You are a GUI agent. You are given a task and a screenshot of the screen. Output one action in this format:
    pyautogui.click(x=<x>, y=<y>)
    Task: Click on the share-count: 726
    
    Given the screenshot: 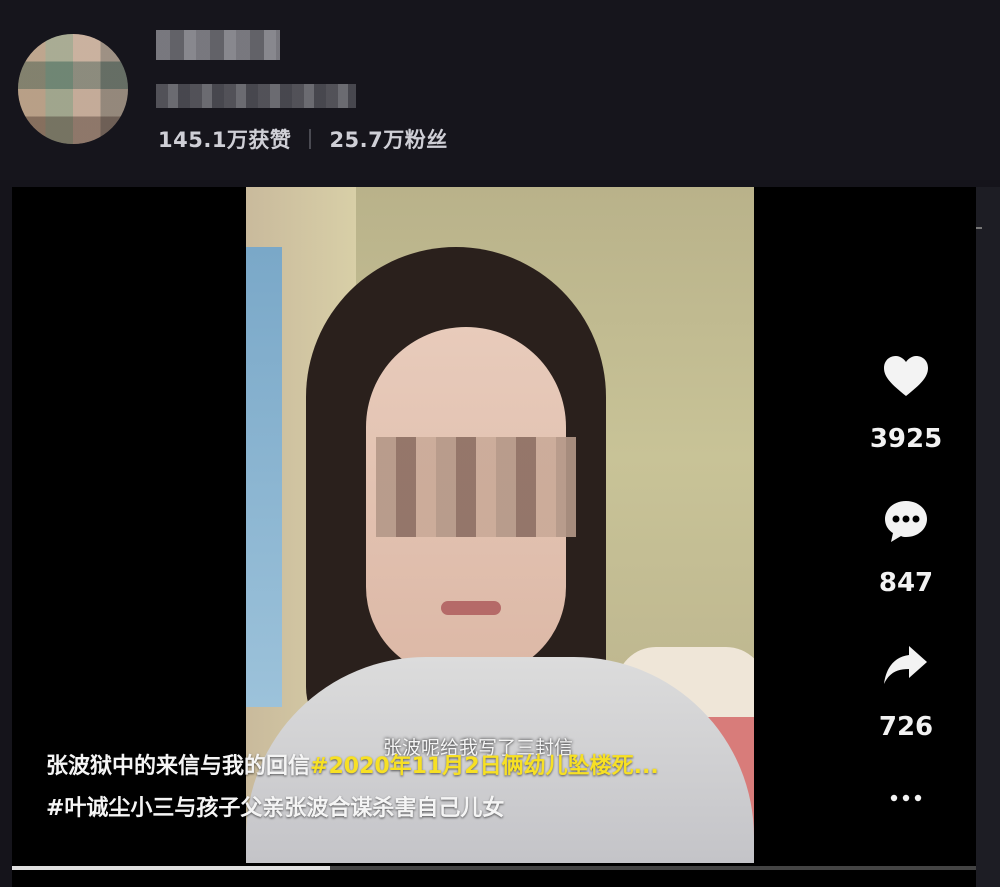 What is the action you would take?
    pyautogui.click(x=906, y=727)
    